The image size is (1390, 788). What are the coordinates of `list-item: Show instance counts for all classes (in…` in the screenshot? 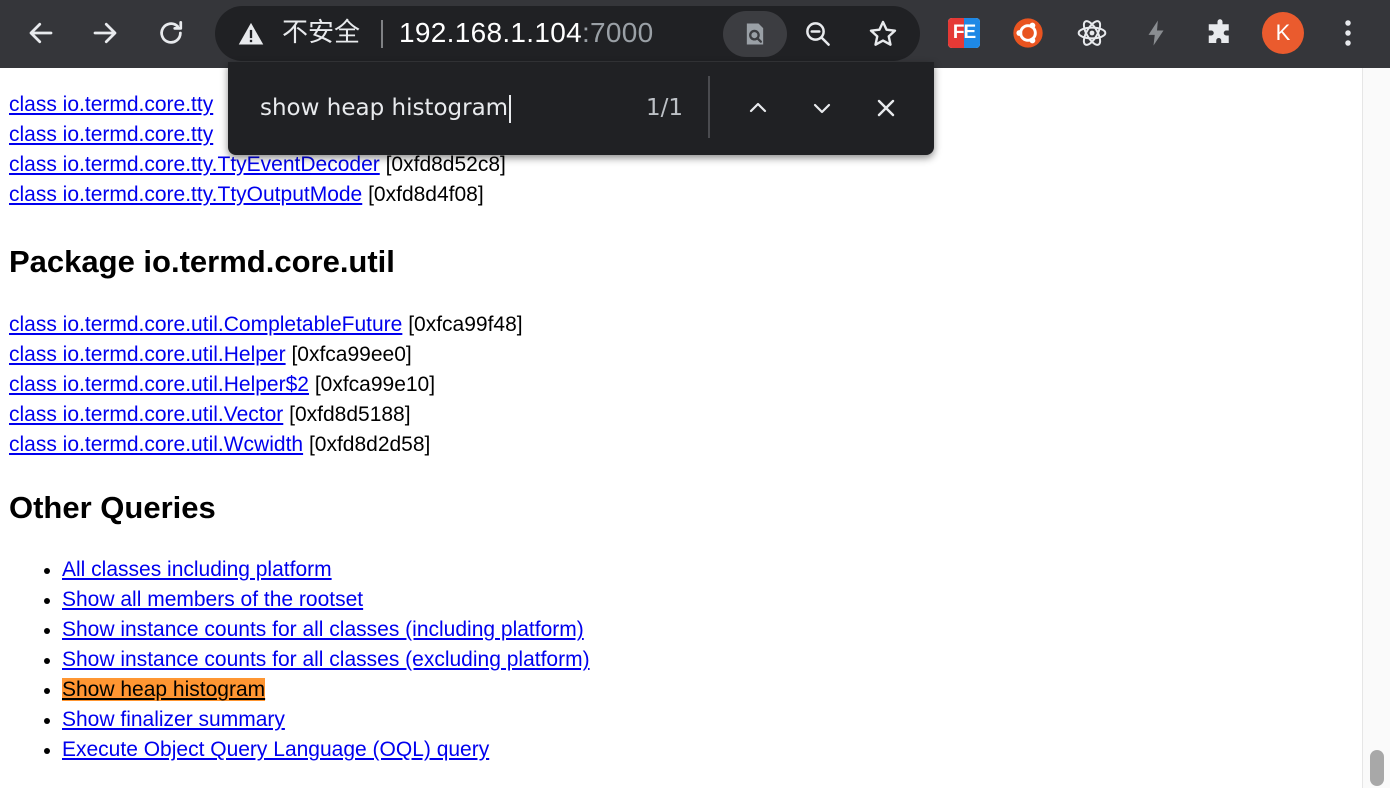 It's located at (326, 630).